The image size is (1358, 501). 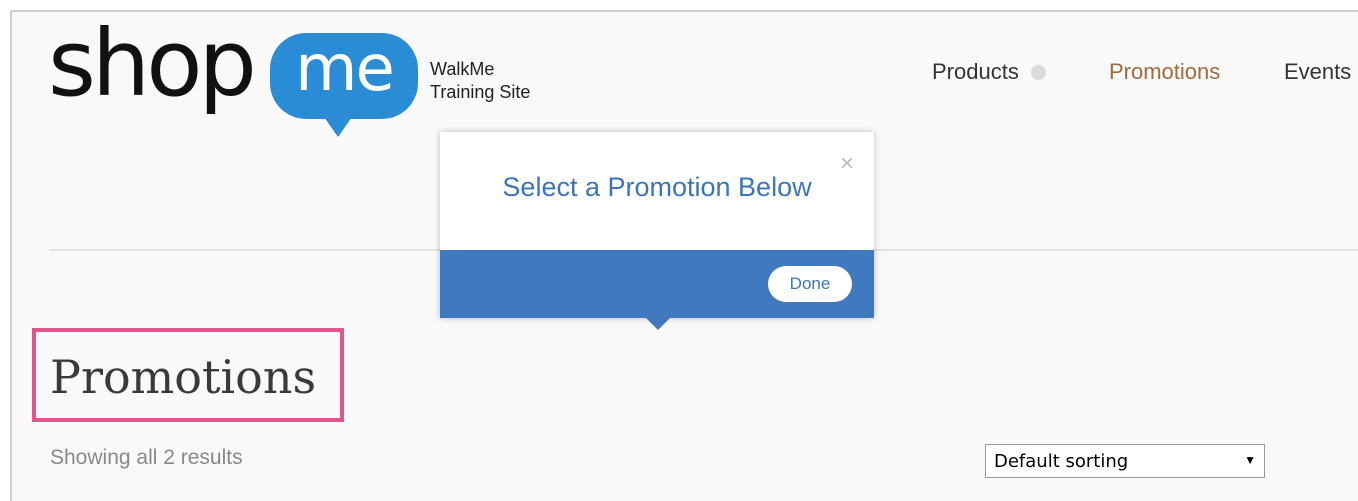 I want to click on nav-products: Products, so click(x=989, y=72).